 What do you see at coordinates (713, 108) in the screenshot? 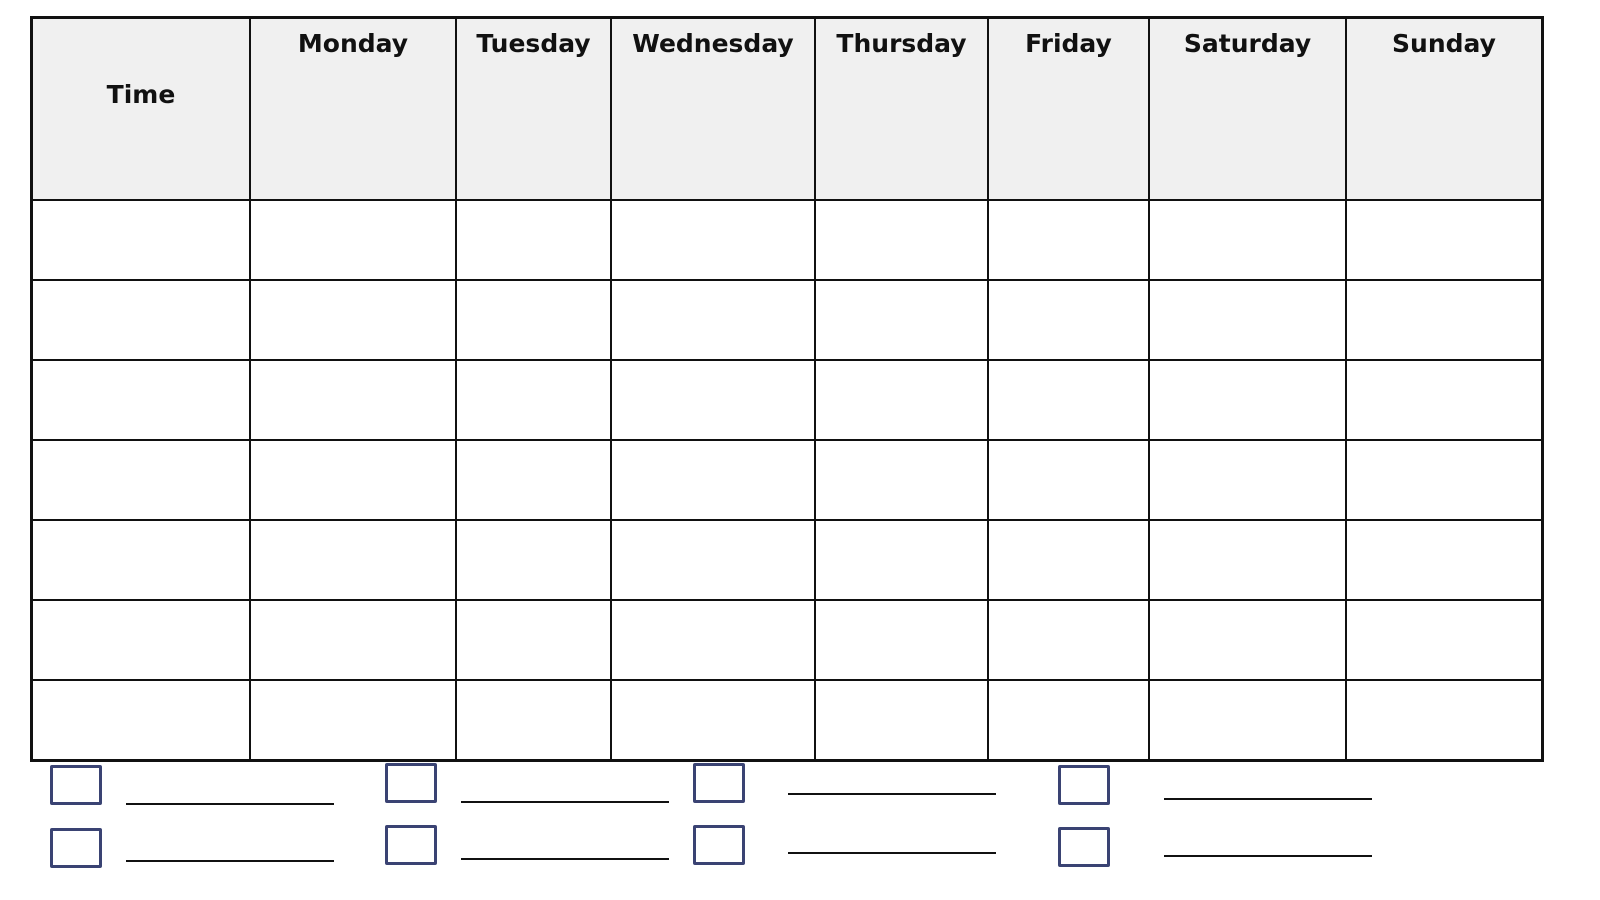
I see `header-wednesday: Wednesday` at bounding box center [713, 108].